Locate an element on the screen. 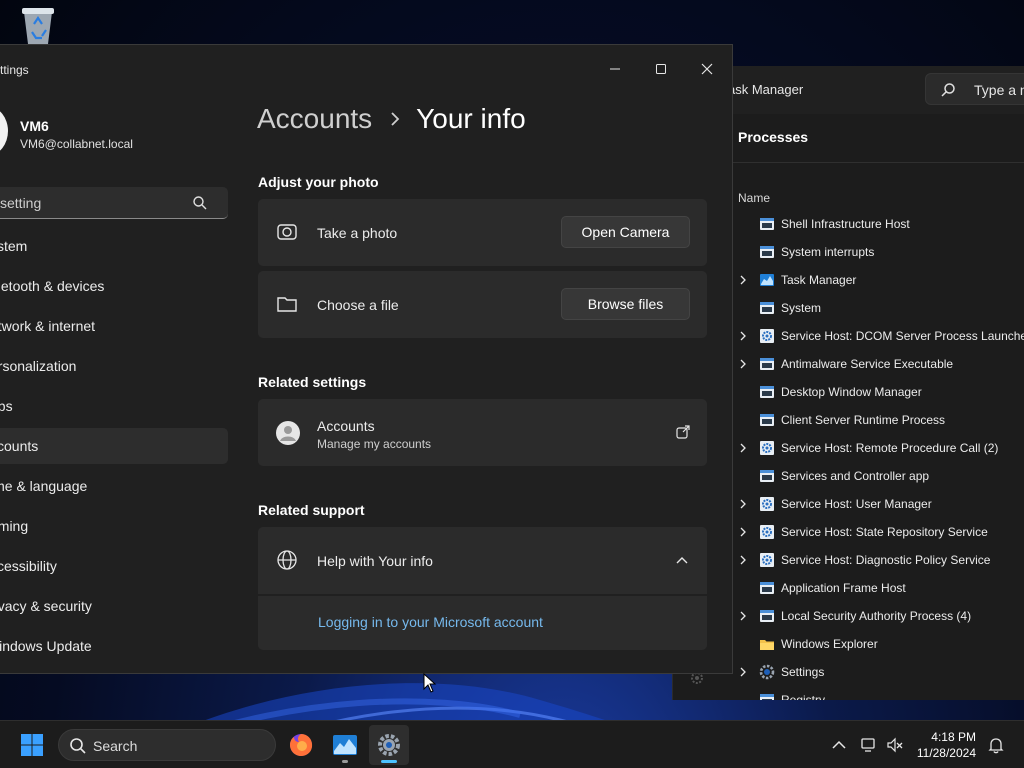 This screenshot has width=1024, height=768. avatar is located at coordinates (4, 131).